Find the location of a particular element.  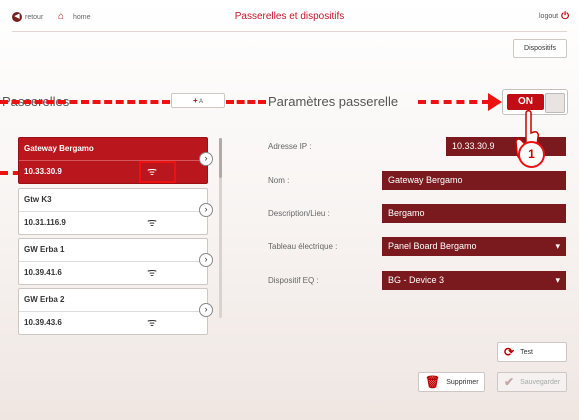

annotation-dash-middle is located at coordinates (246, 102).